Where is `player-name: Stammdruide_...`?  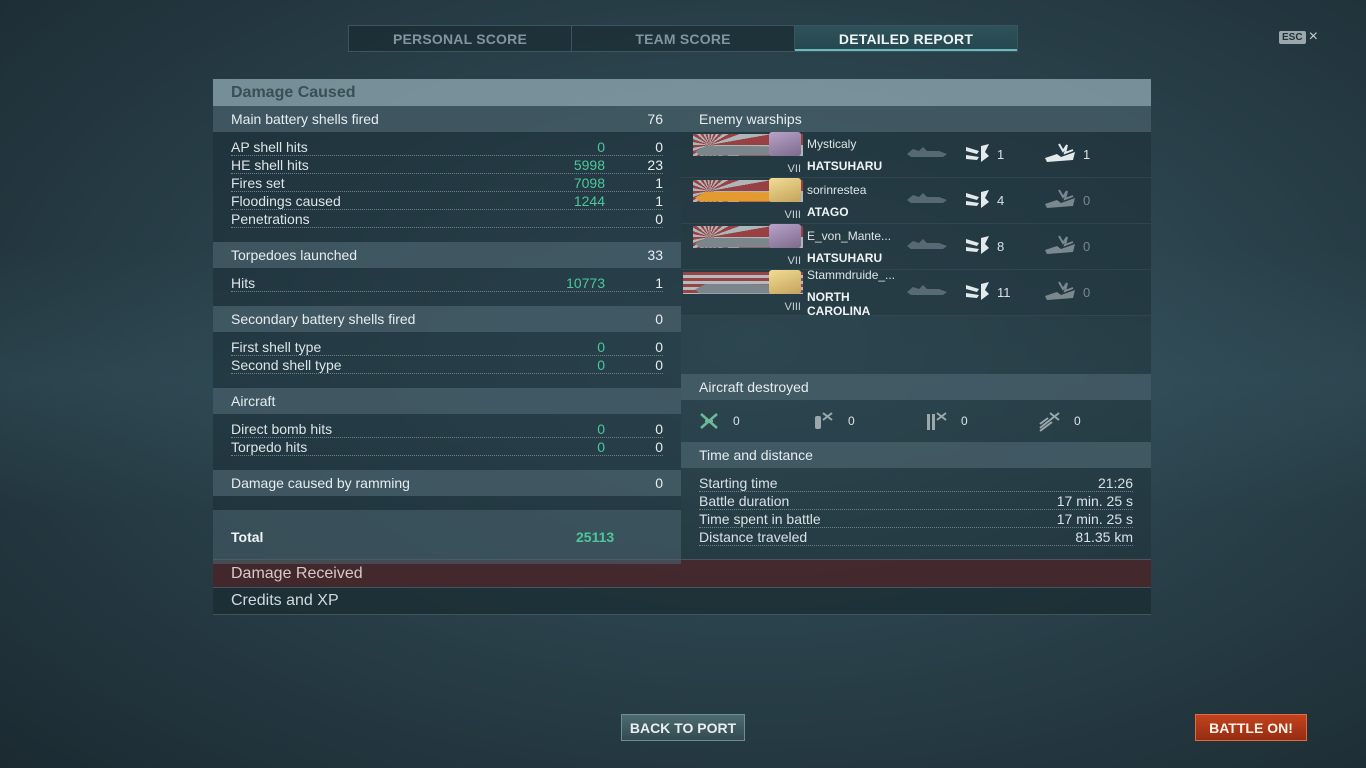 player-name: Stammdruide_... is located at coordinates (851, 274).